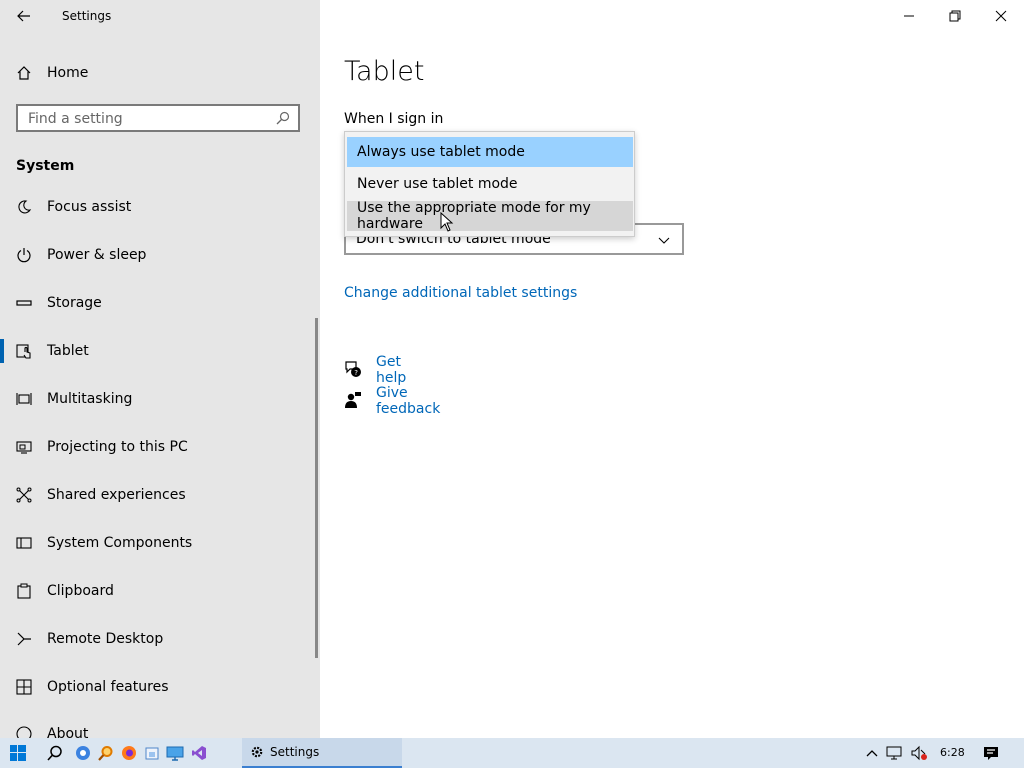 The width and height of the screenshot is (1024, 768). What do you see at coordinates (316, 488) in the screenshot?
I see `sidebar-scrollbar` at bounding box center [316, 488].